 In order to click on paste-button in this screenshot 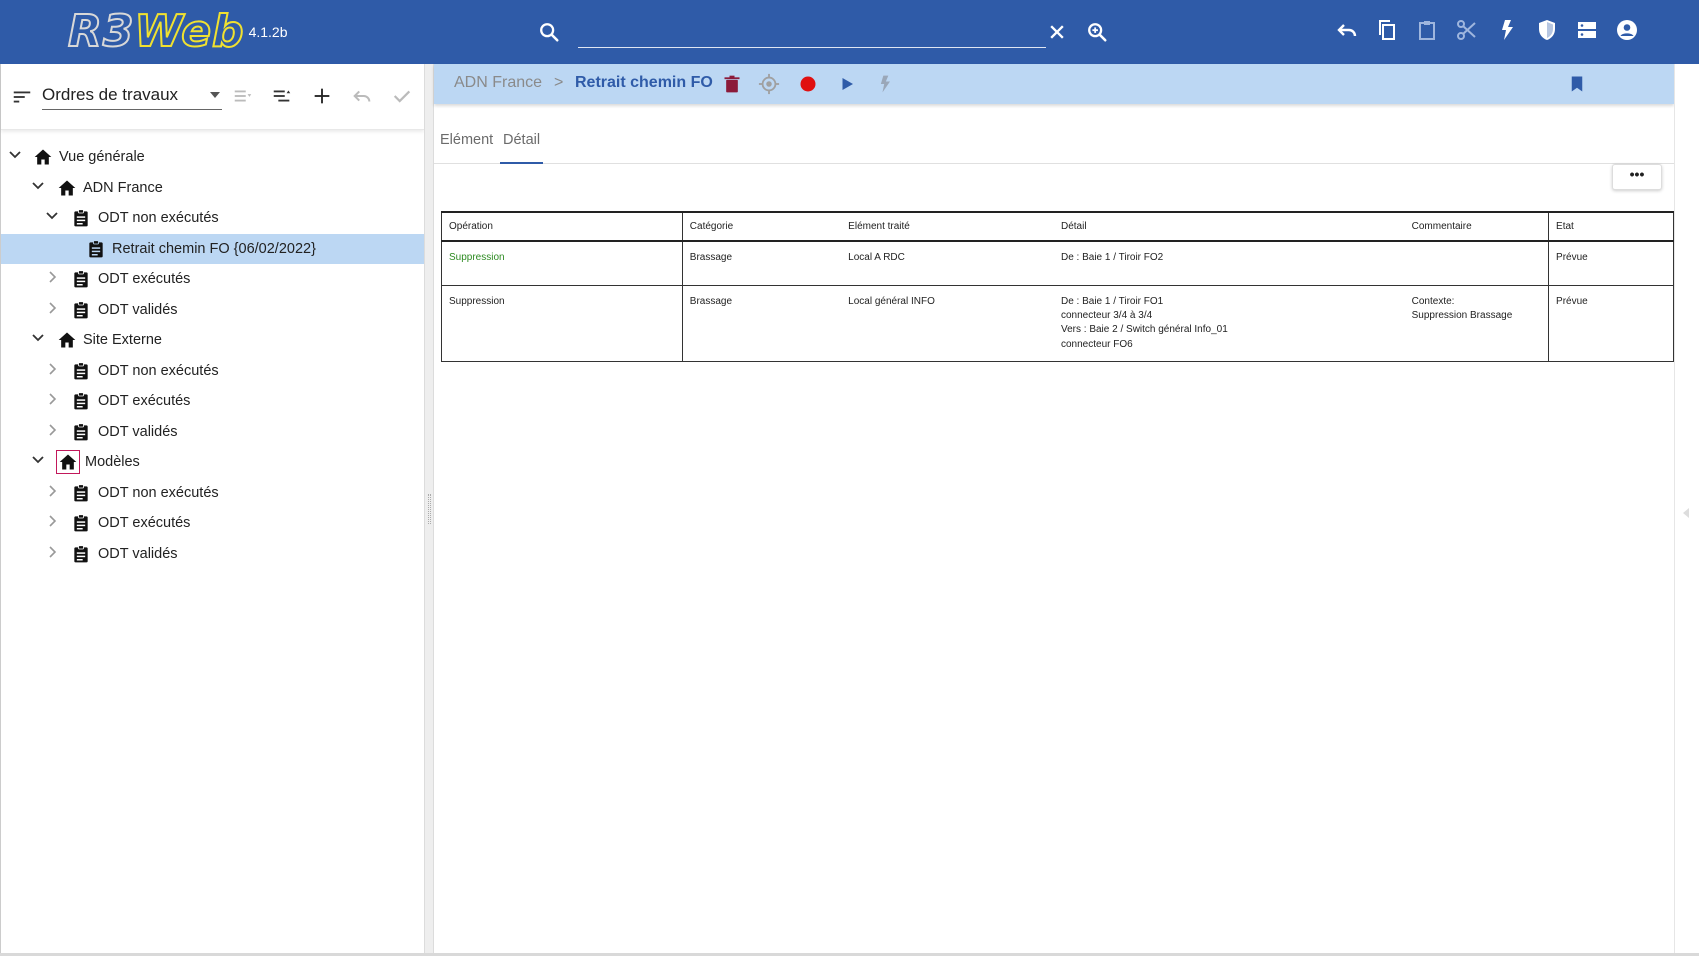, I will do `click(1427, 30)`.